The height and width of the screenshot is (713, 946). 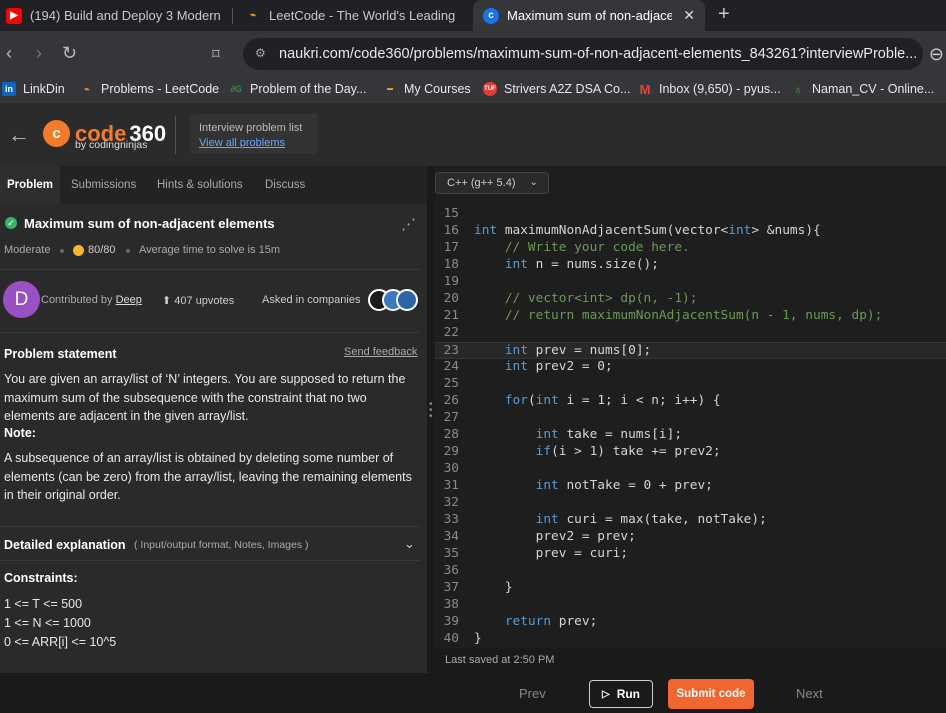 I want to click on detailed-explanation-heading: Detailed explanation, so click(x=65, y=545).